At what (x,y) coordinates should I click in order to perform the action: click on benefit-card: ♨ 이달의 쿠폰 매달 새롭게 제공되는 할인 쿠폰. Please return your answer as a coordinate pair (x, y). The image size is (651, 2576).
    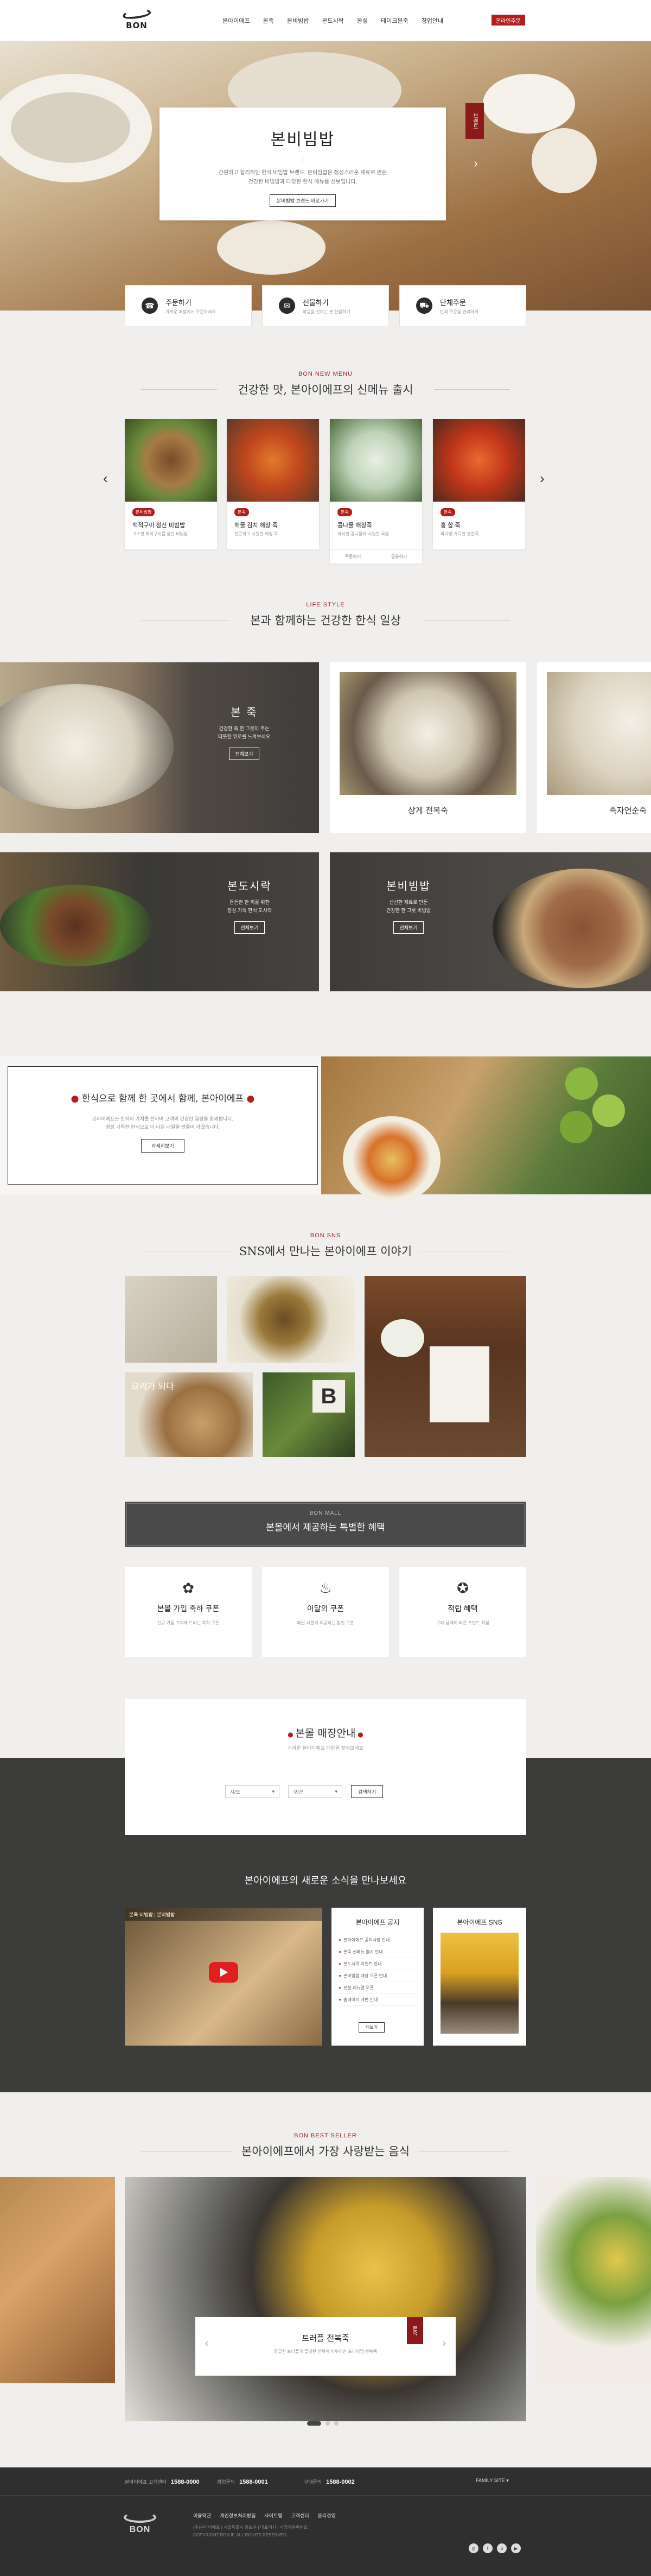
    Looking at the image, I should click on (325, 1612).